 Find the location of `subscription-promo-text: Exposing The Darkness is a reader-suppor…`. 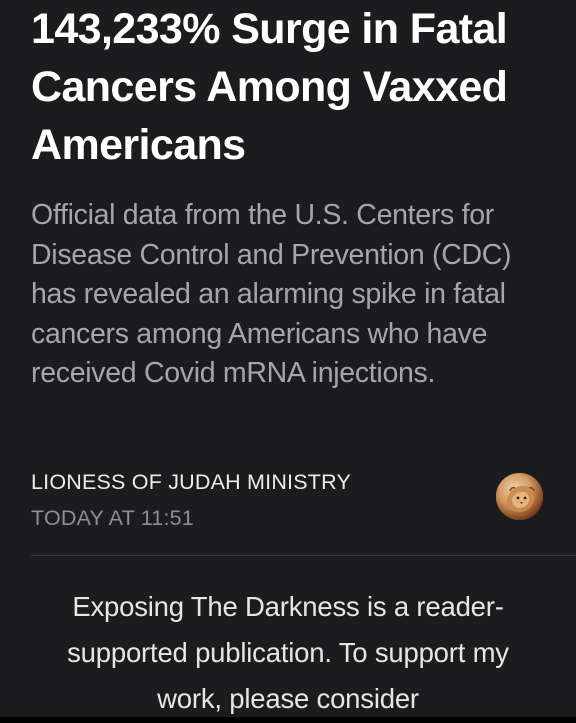

subscription-promo-text: Exposing The Darkness is a reader-suppor… is located at coordinates (288, 652).